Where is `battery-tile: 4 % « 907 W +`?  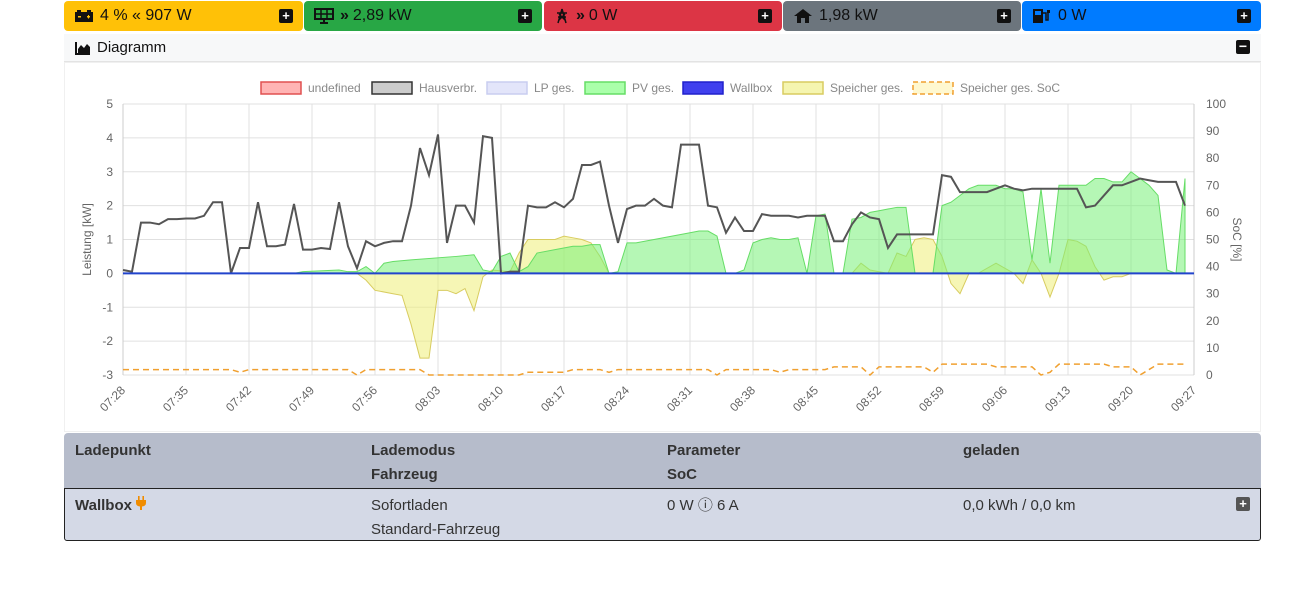 battery-tile: 4 % « 907 W + is located at coordinates (183, 16).